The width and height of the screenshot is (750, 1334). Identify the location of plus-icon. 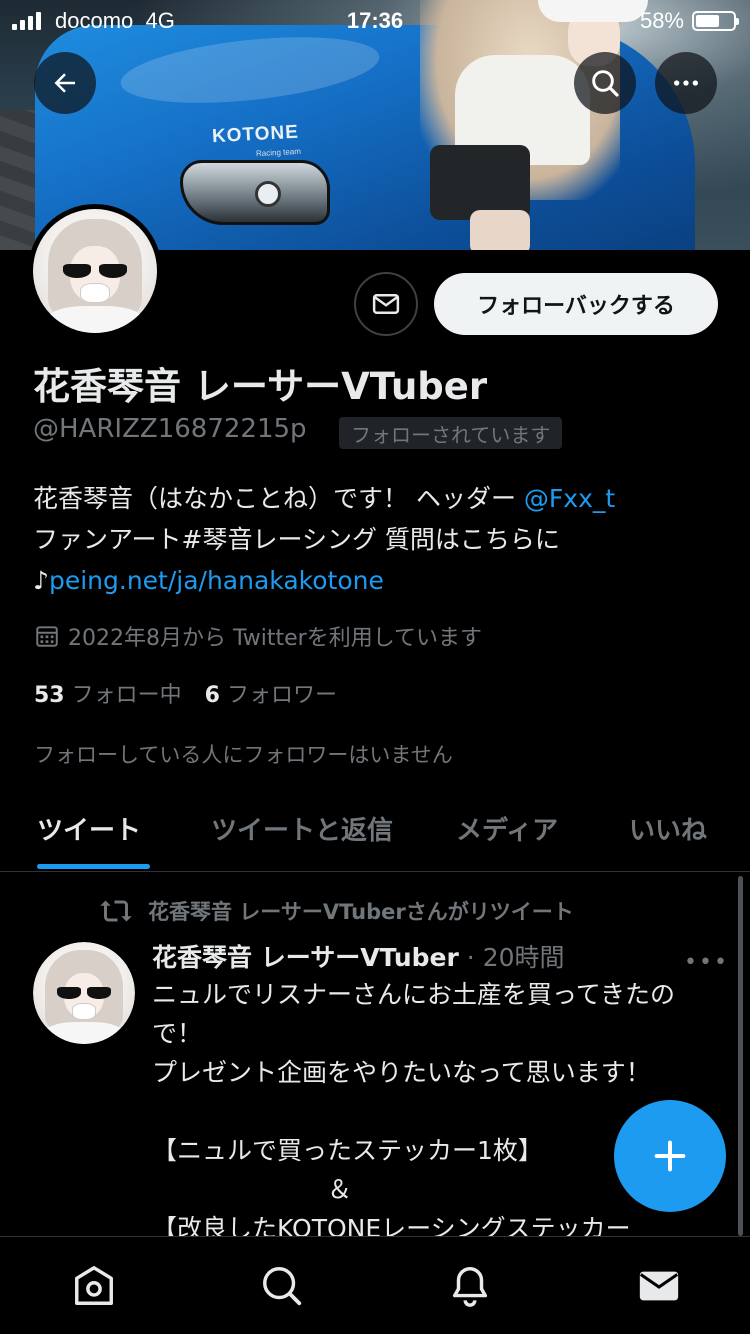
(670, 1156).